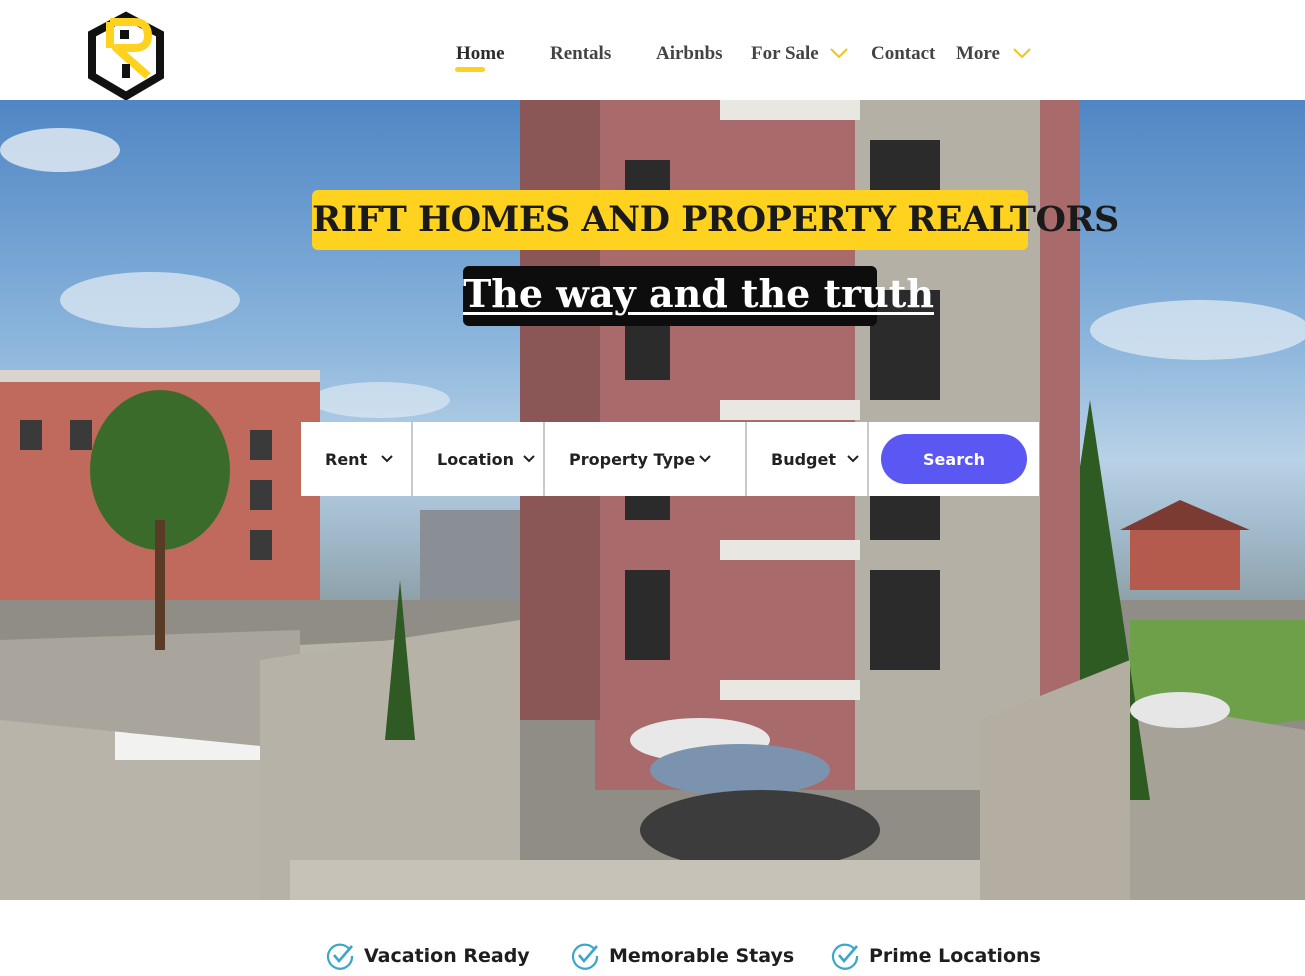 The width and height of the screenshot is (1305, 976). Describe the element at coordinates (715, 220) in the screenshot. I see `hero-title: RIFT HOMES AND PROPERTY REALTORS` at that location.